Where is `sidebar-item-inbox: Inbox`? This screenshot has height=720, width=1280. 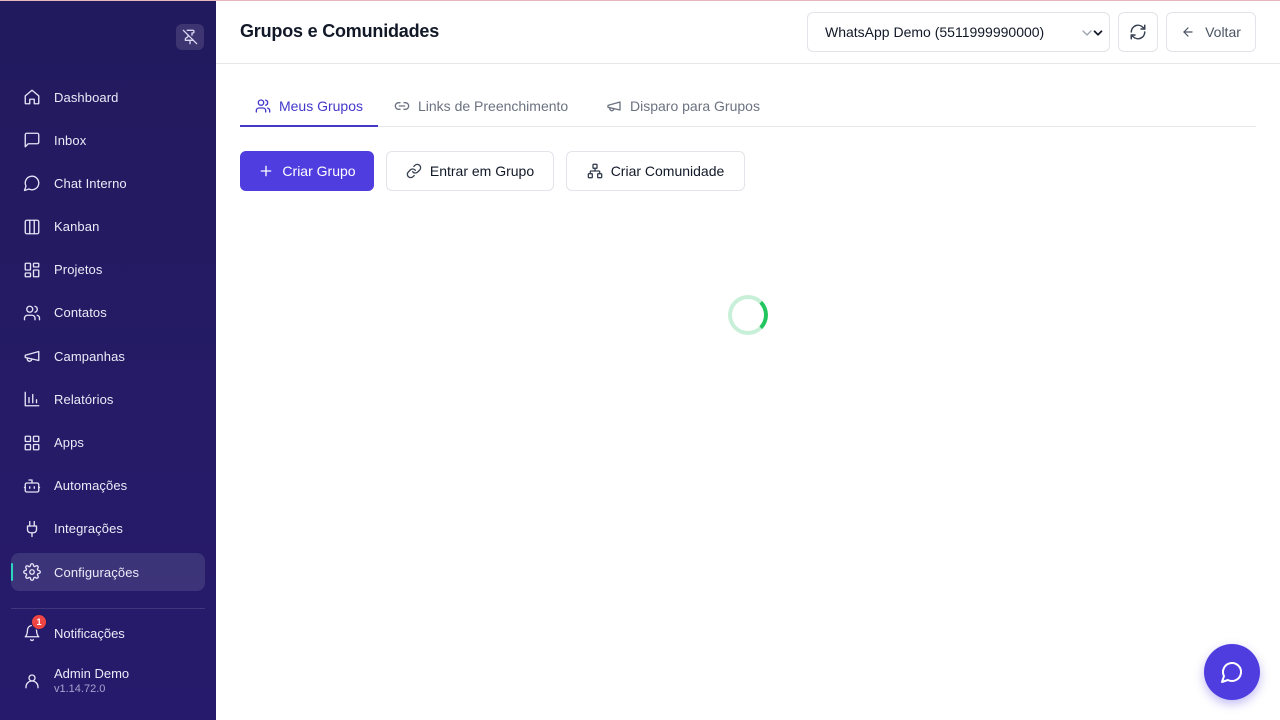
sidebar-item-inbox: Inbox is located at coordinates (108, 140).